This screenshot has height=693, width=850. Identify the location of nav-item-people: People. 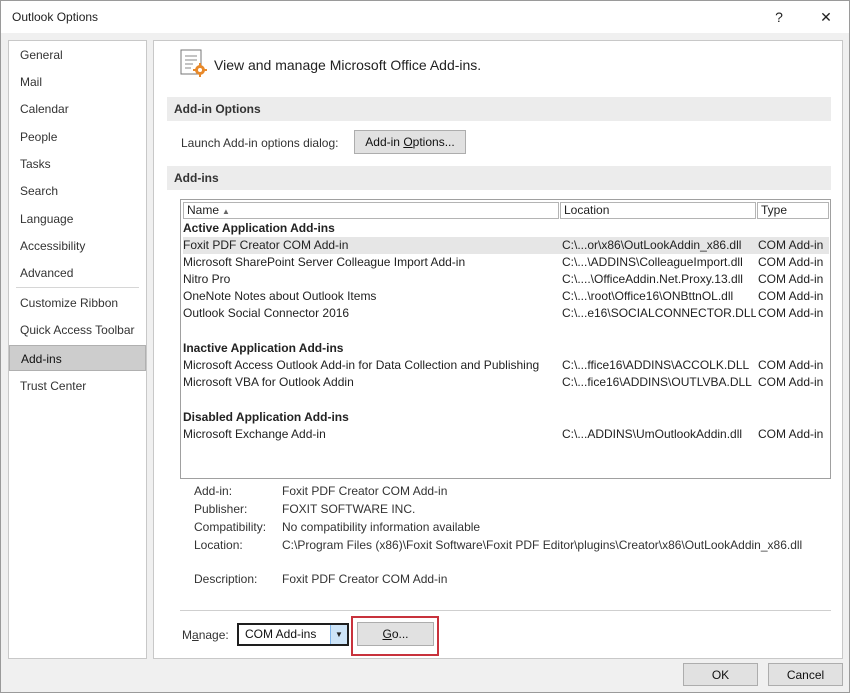
(77, 137).